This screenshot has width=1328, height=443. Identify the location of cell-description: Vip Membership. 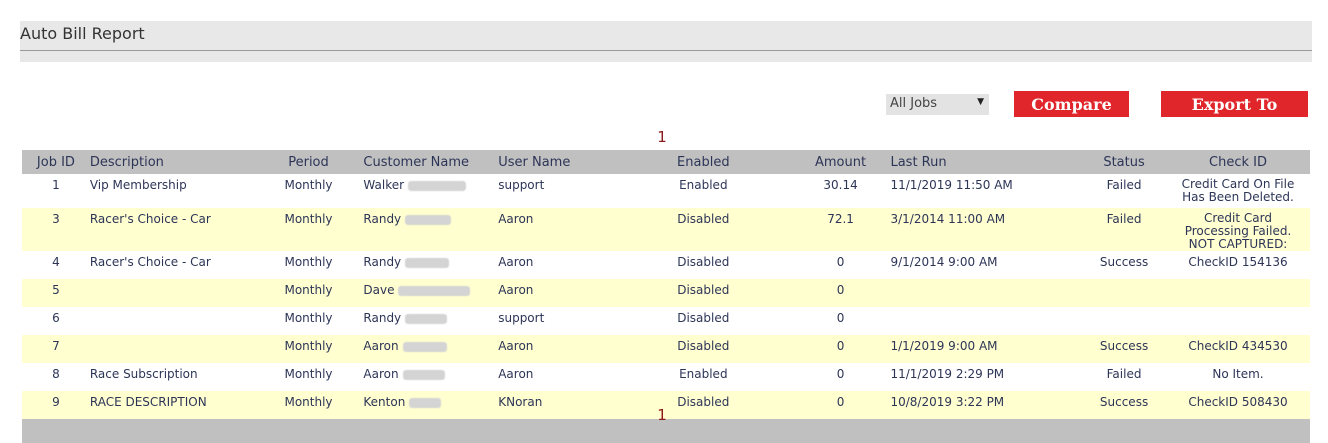
(138, 185).